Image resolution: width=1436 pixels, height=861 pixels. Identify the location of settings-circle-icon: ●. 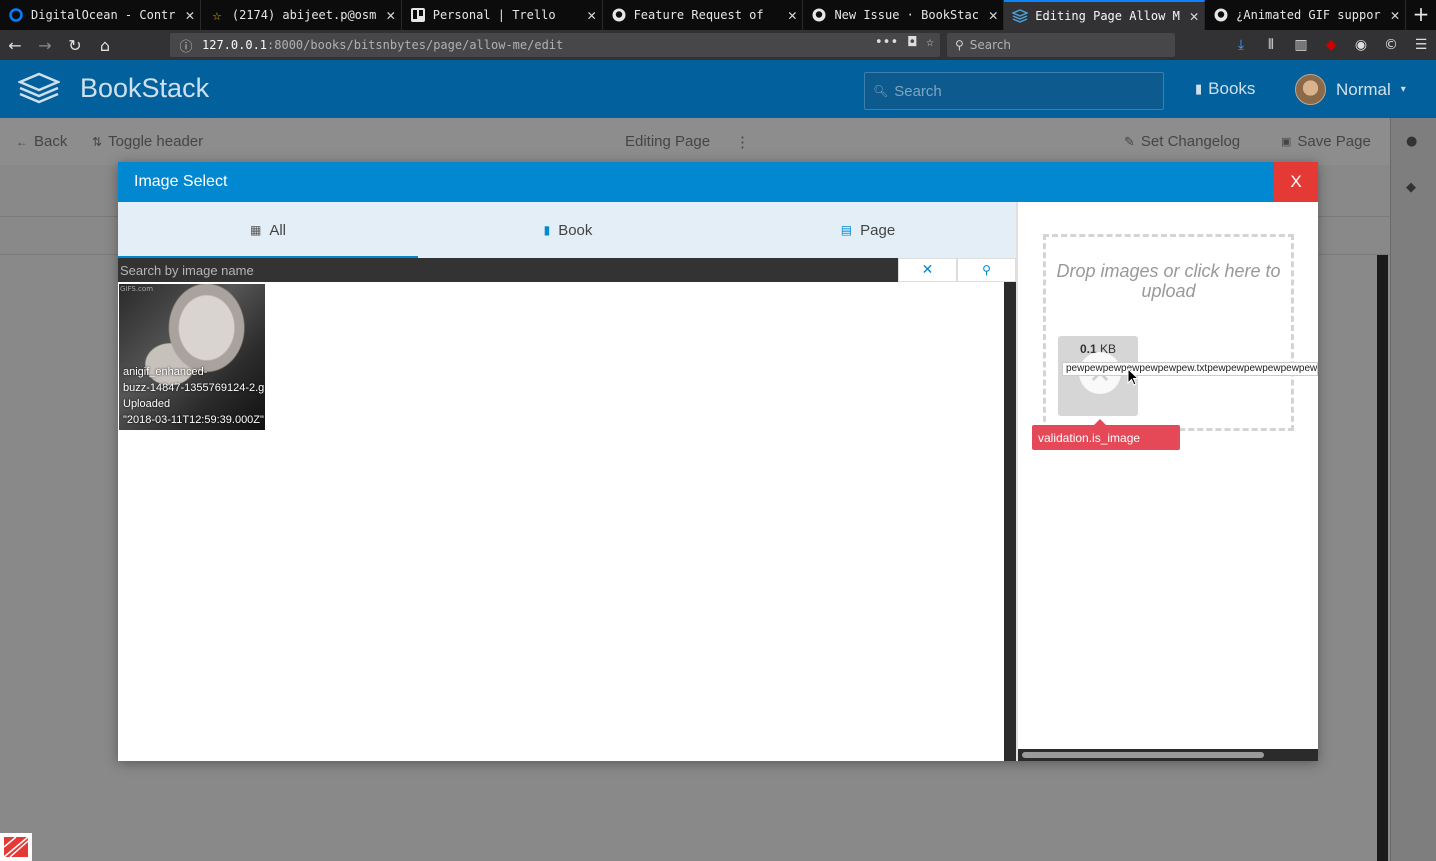
(1411, 141).